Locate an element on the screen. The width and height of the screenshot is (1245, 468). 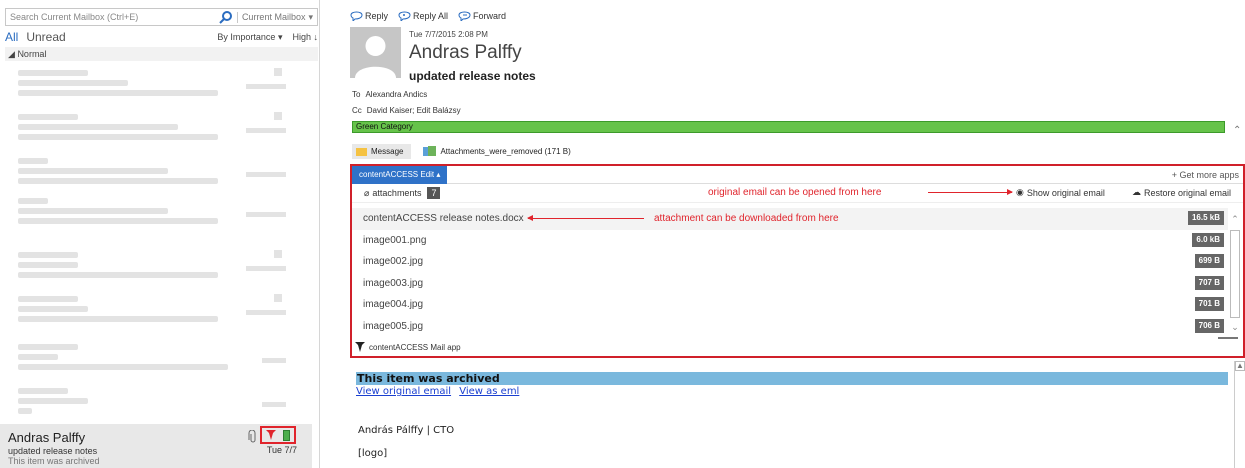
scroll-up-icon: ⌃ is located at coordinates (1235, 220).